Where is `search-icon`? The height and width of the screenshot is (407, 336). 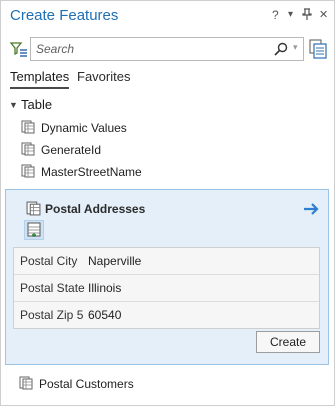
search-icon is located at coordinates (281, 49).